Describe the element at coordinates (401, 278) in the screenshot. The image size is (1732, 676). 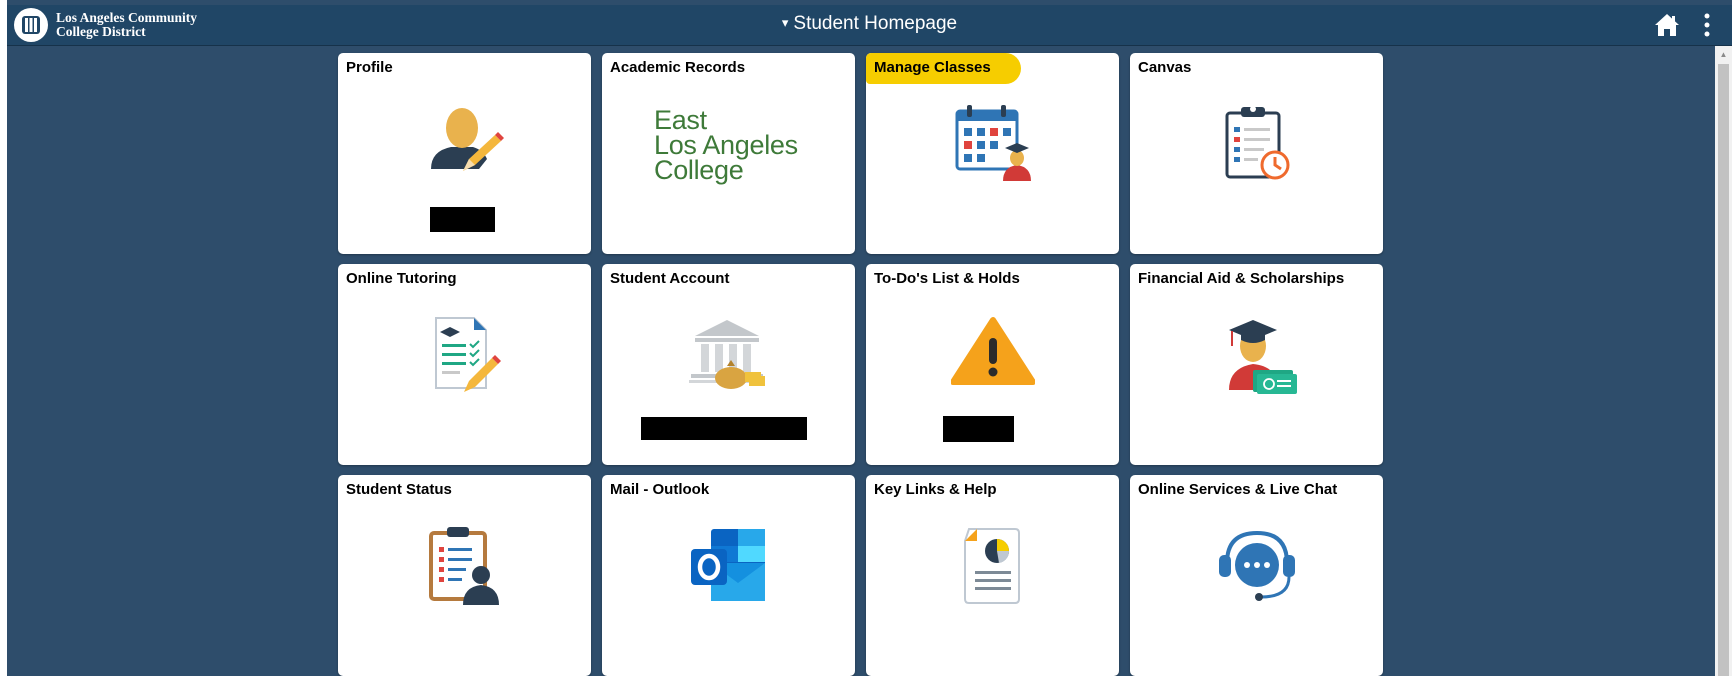
I see `tile-title: Online Tutoring` at that location.